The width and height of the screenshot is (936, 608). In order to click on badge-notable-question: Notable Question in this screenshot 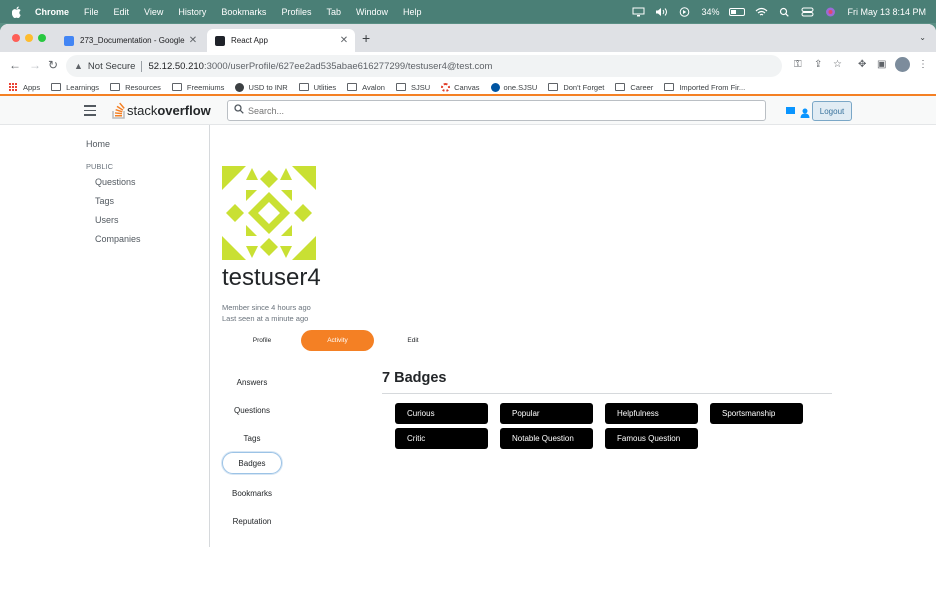, I will do `click(546, 438)`.